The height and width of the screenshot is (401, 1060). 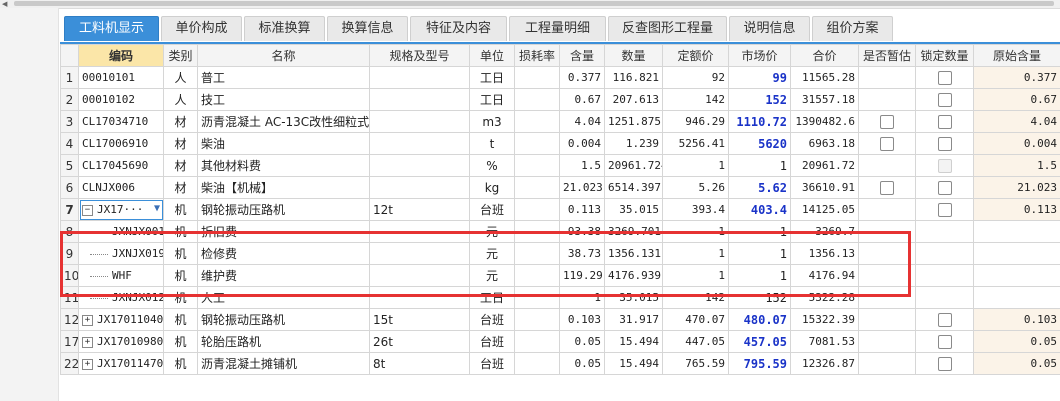 I want to click on cell-total-price: 20961.72, so click(x=824, y=165).